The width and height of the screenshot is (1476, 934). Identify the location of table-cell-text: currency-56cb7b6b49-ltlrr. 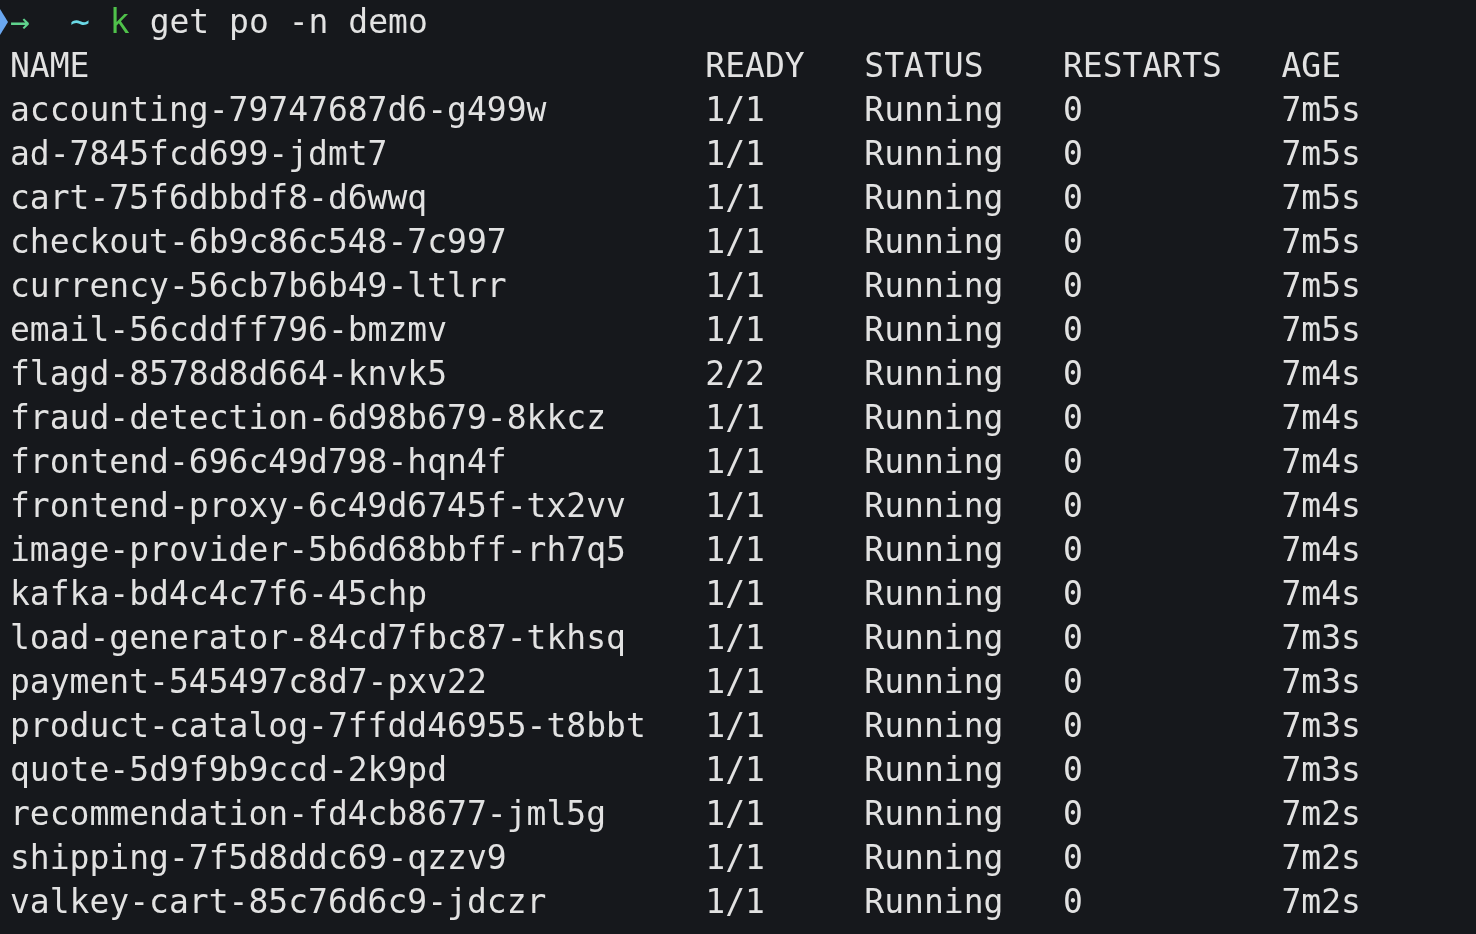
(259, 286).